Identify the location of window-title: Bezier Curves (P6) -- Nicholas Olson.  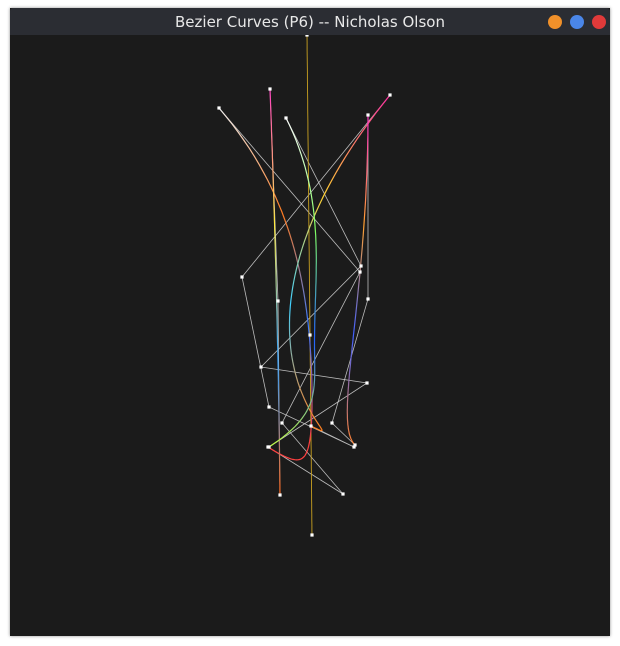
(310, 22).